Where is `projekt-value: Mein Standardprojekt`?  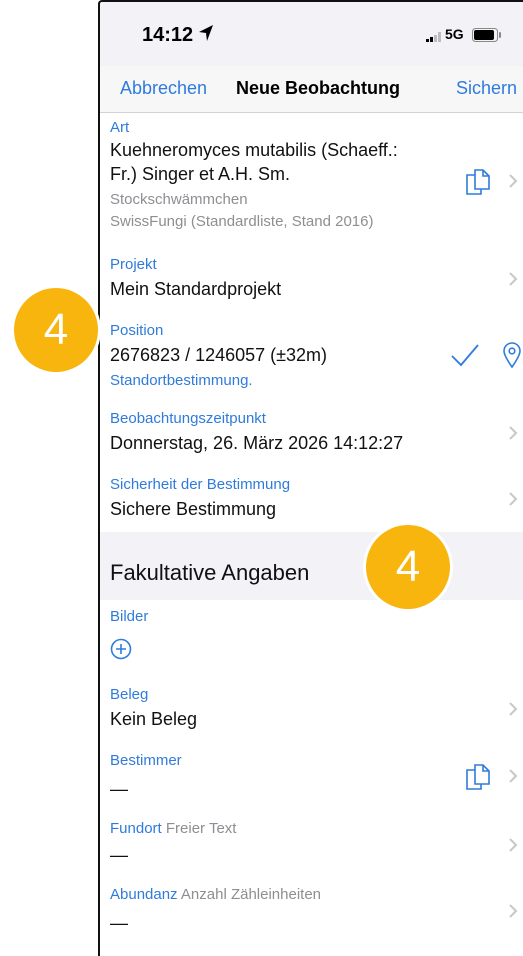
projekt-value: Mein Standardprojekt is located at coordinates (196, 289).